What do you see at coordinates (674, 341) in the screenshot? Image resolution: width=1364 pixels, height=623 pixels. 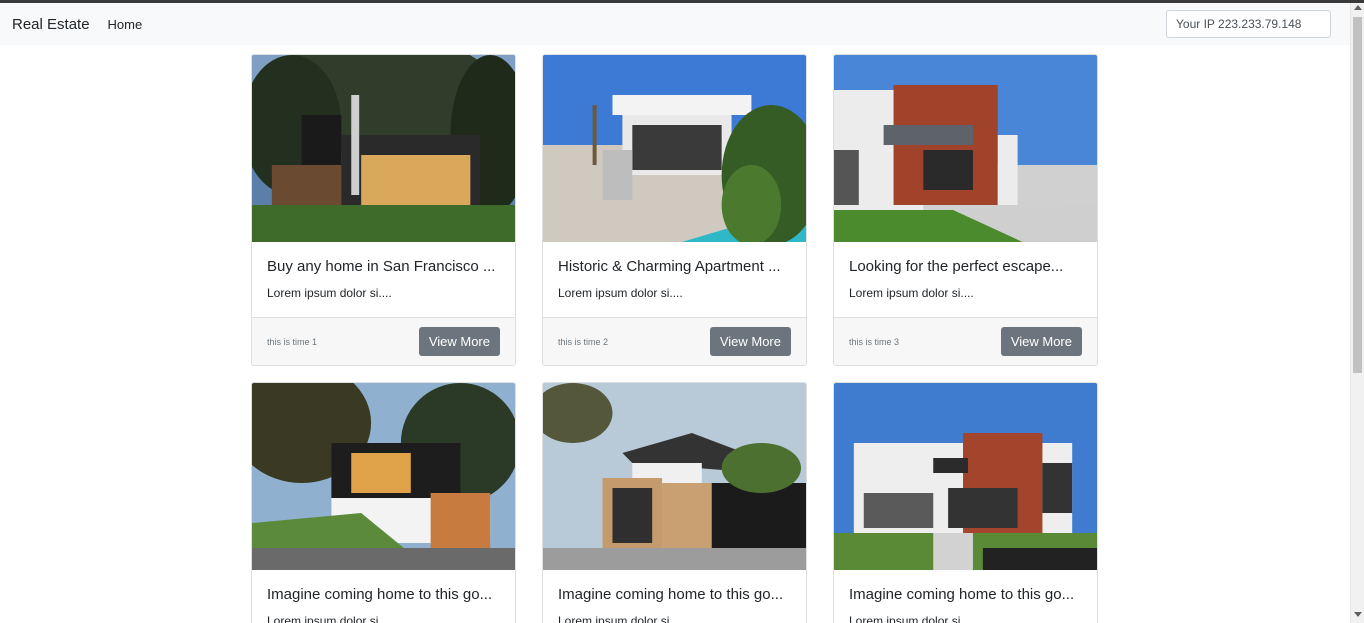 I see `card-footer: this is time 2 View More` at bounding box center [674, 341].